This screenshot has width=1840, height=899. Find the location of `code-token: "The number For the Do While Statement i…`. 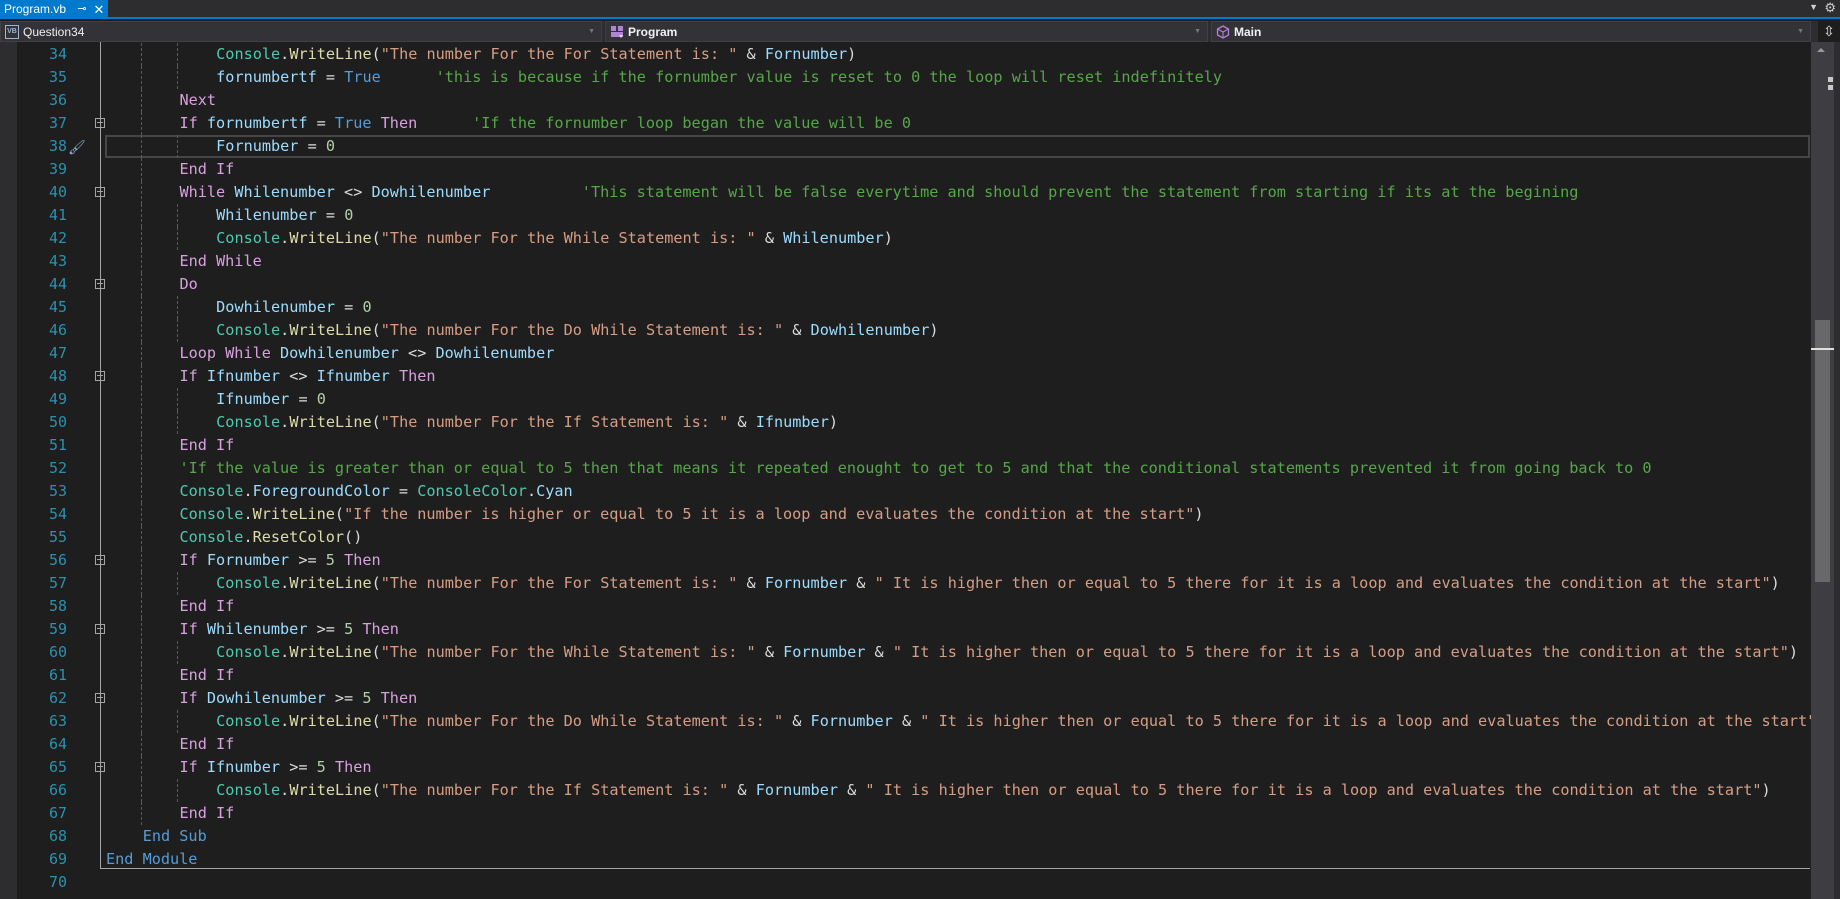

code-token: "The number For the Do While Statement i… is located at coordinates (582, 721).